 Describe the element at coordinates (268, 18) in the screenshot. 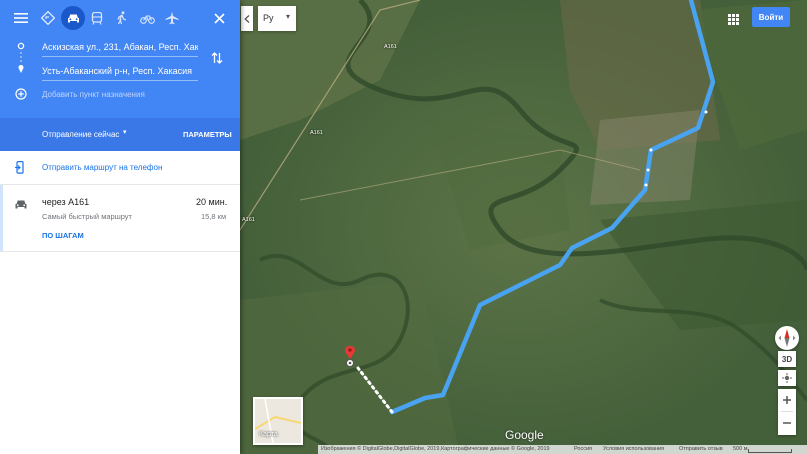

I see `language-value: Ру` at that location.